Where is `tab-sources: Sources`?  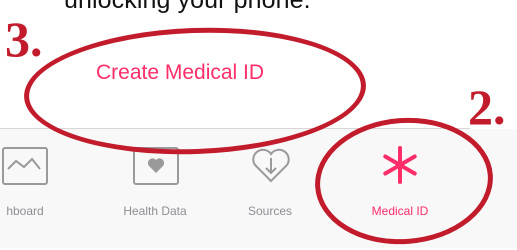 tab-sources: Sources is located at coordinates (270, 188).